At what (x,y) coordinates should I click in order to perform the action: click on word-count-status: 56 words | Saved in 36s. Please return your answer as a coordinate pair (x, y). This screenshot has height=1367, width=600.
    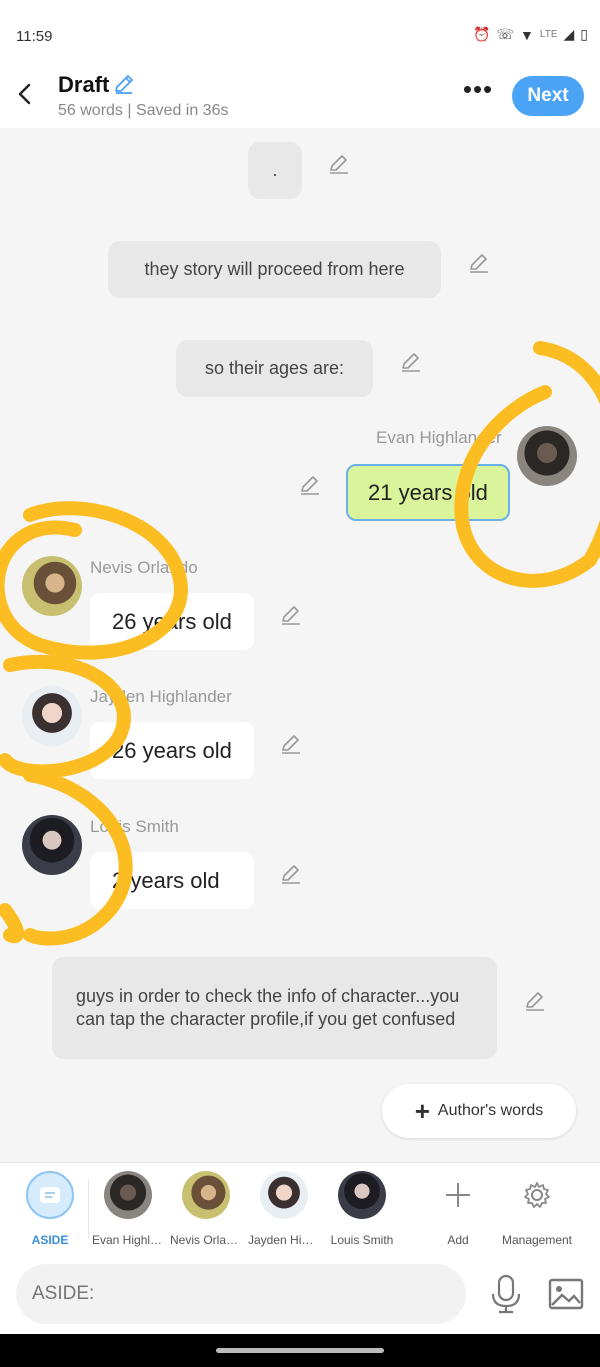
    Looking at the image, I should click on (143, 110).